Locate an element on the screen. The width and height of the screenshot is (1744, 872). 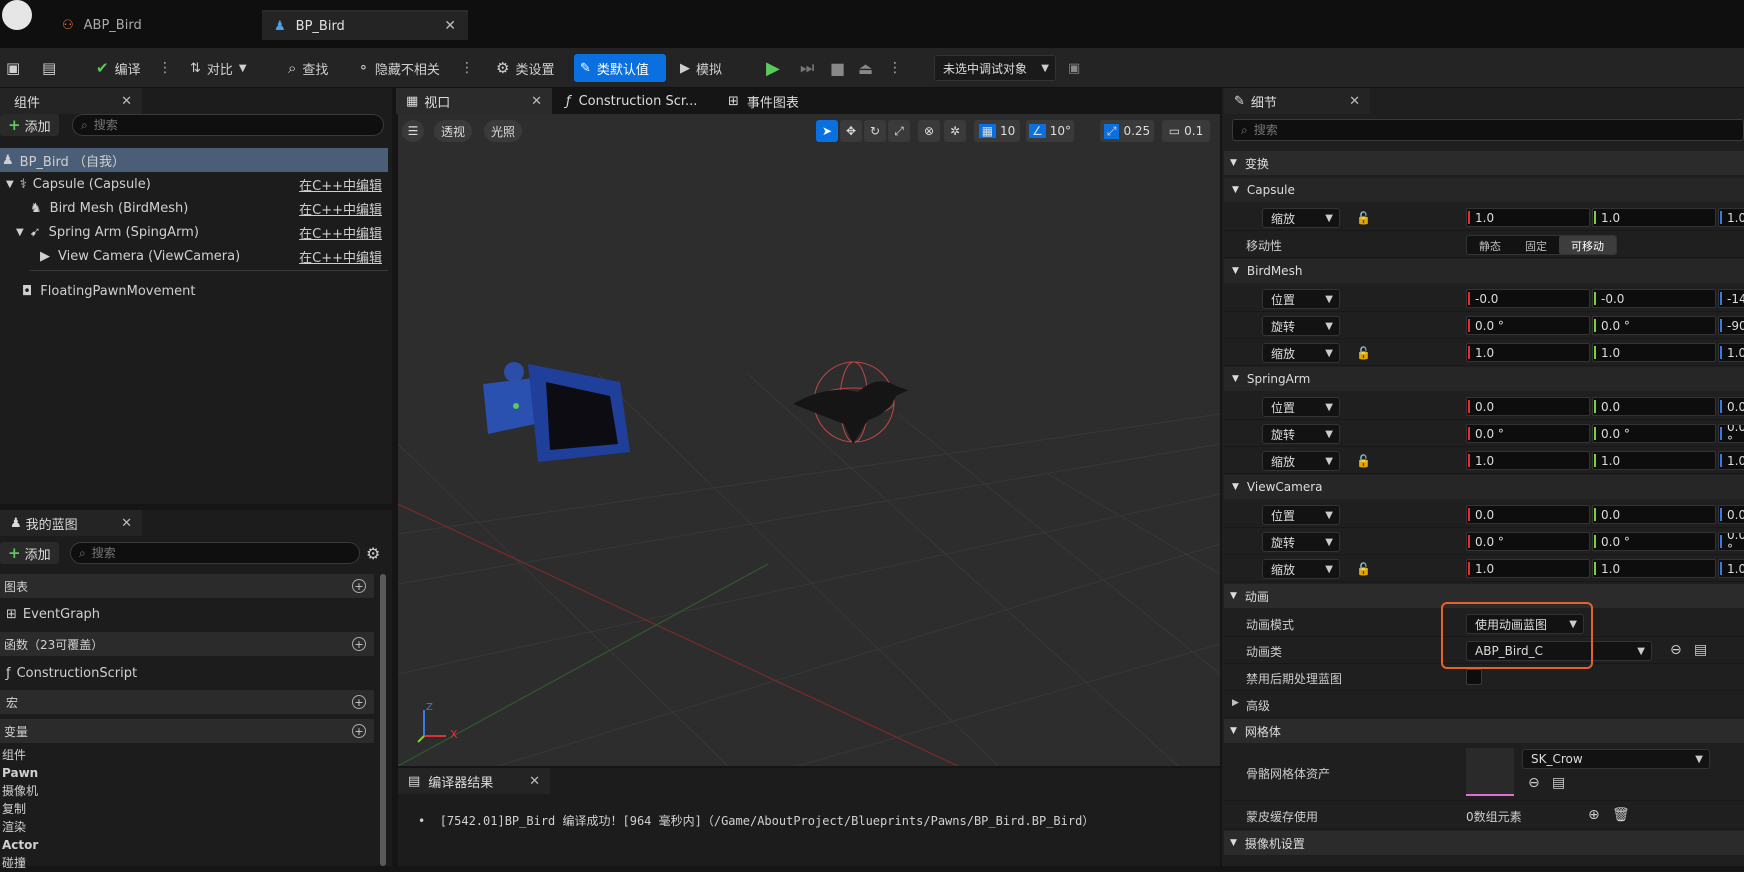
browse-button: ▤ is located at coordinates (49, 68).